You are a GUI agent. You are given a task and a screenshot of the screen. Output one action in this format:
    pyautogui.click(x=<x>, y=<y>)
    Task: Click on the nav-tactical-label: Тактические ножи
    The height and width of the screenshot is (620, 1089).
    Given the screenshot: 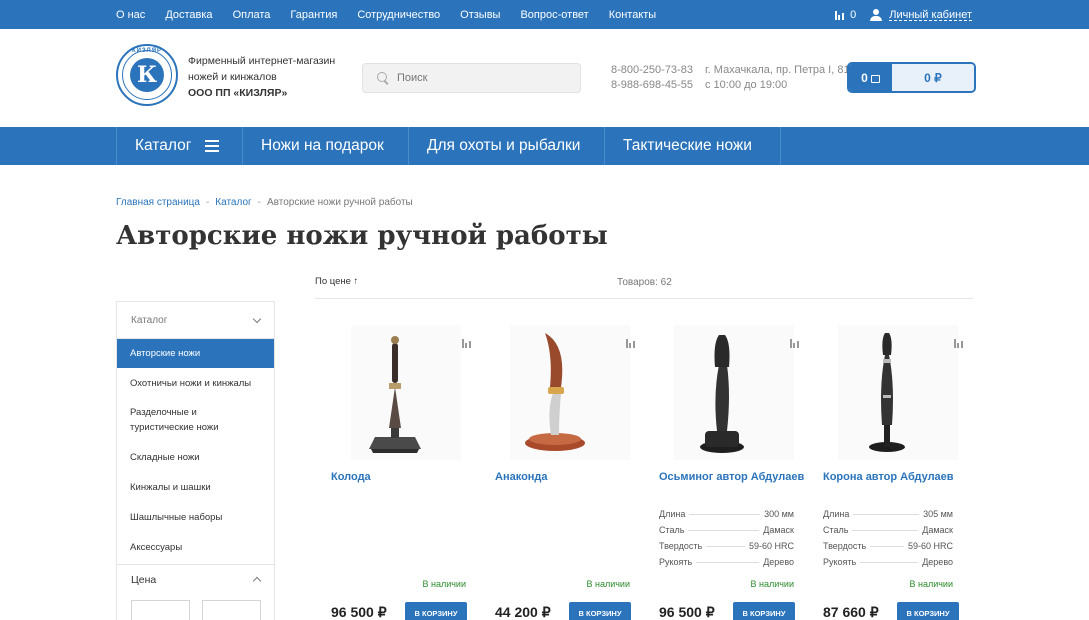 What is the action you would take?
    pyautogui.click(x=687, y=145)
    